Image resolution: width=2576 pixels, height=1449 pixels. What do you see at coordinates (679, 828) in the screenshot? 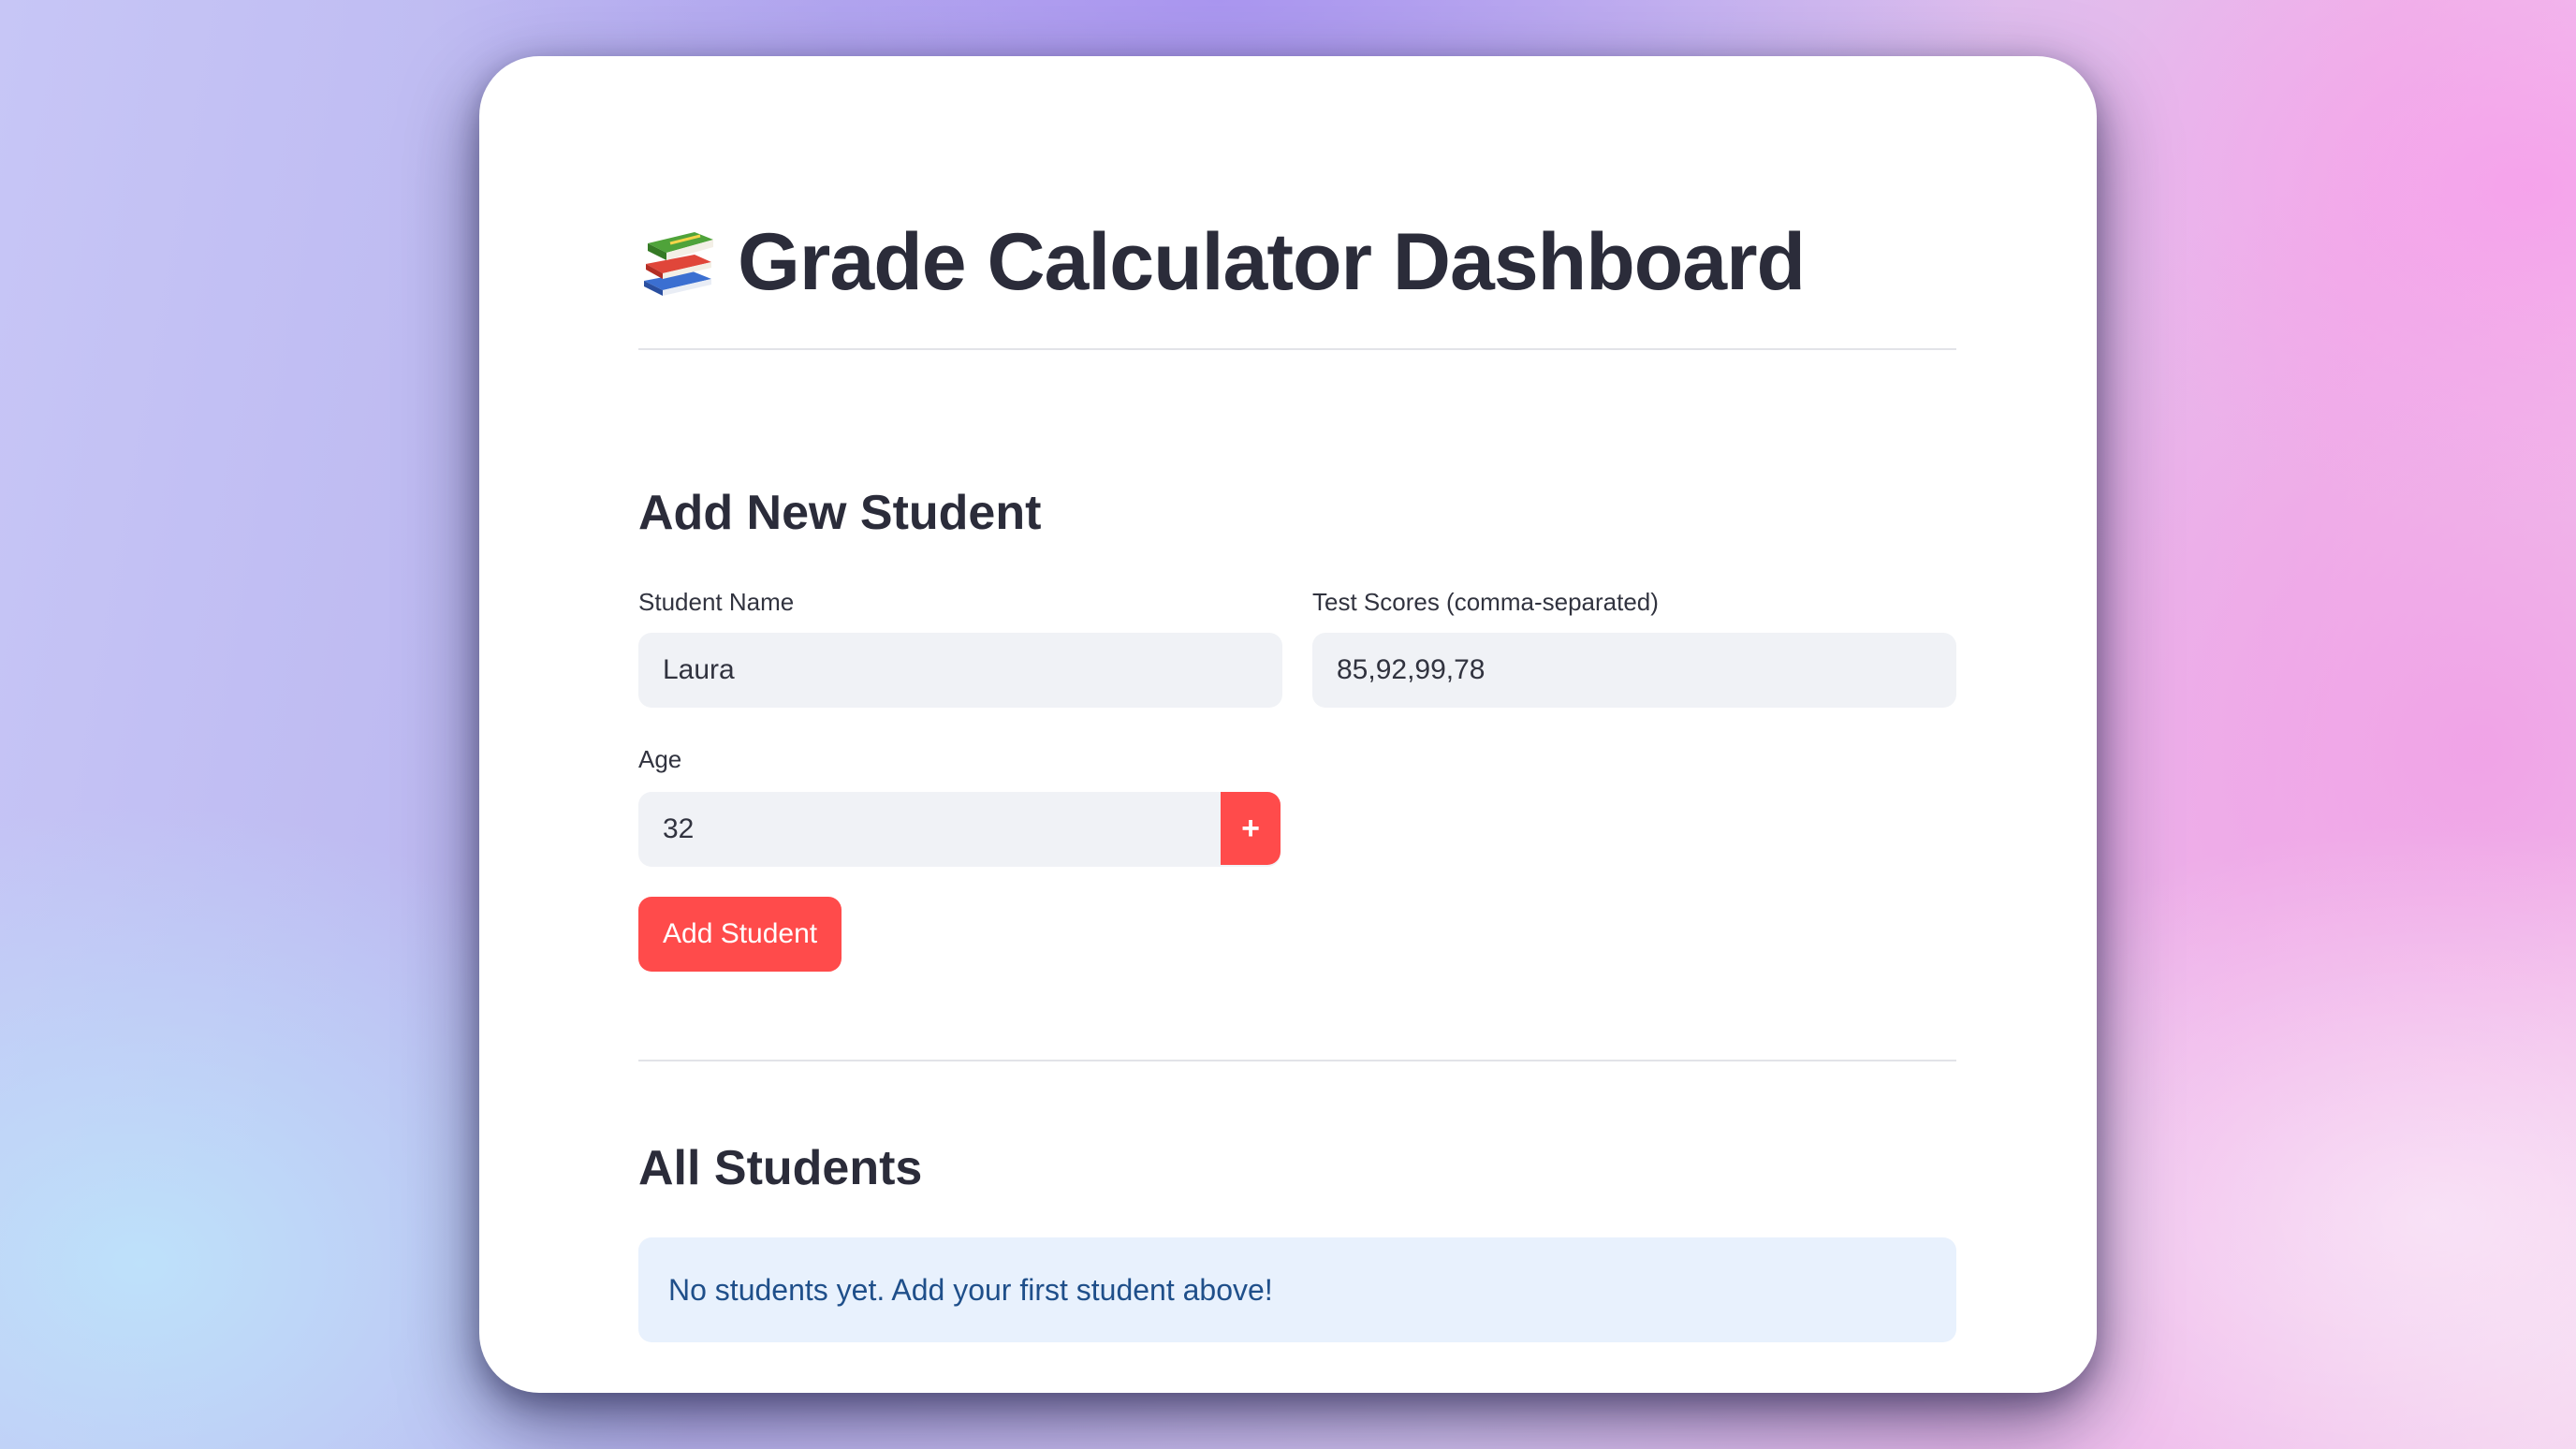
I see `age-value: 32` at bounding box center [679, 828].